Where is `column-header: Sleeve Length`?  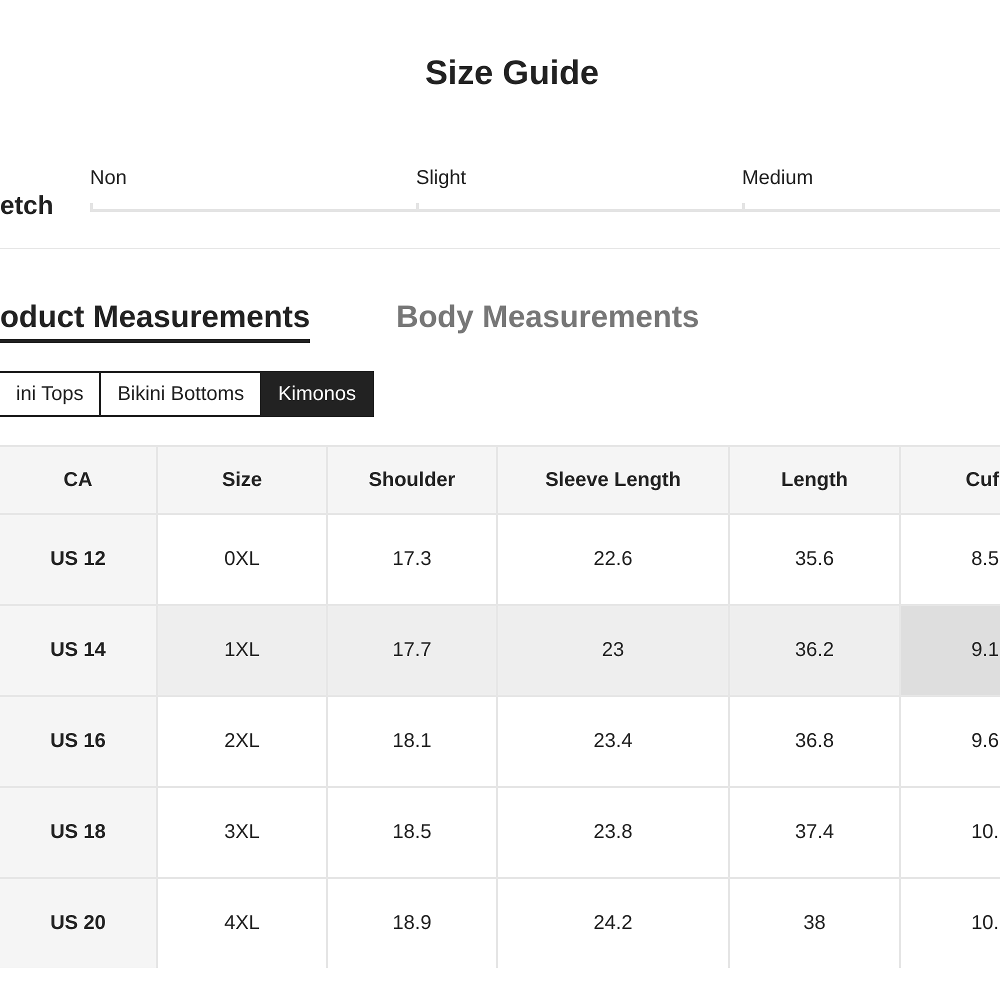 column-header: Sleeve Length is located at coordinates (613, 480).